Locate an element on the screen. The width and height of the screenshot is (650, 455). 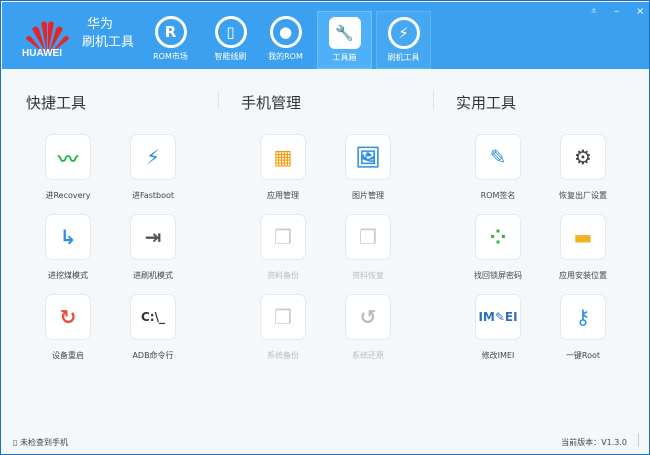
tool-reboot: ↻ 设备重启 is located at coordinates (68, 327).